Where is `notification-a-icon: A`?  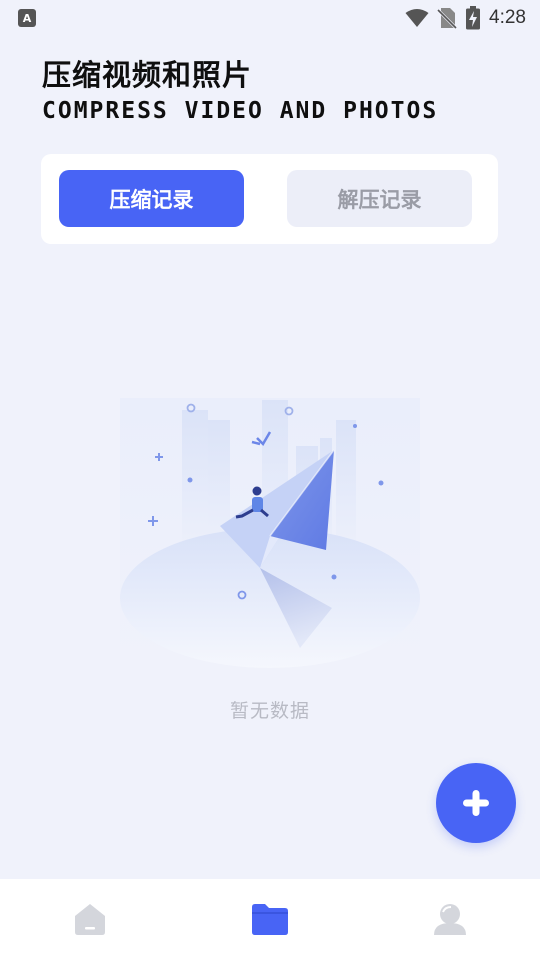
notification-a-icon: A is located at coordinates (27, 18).